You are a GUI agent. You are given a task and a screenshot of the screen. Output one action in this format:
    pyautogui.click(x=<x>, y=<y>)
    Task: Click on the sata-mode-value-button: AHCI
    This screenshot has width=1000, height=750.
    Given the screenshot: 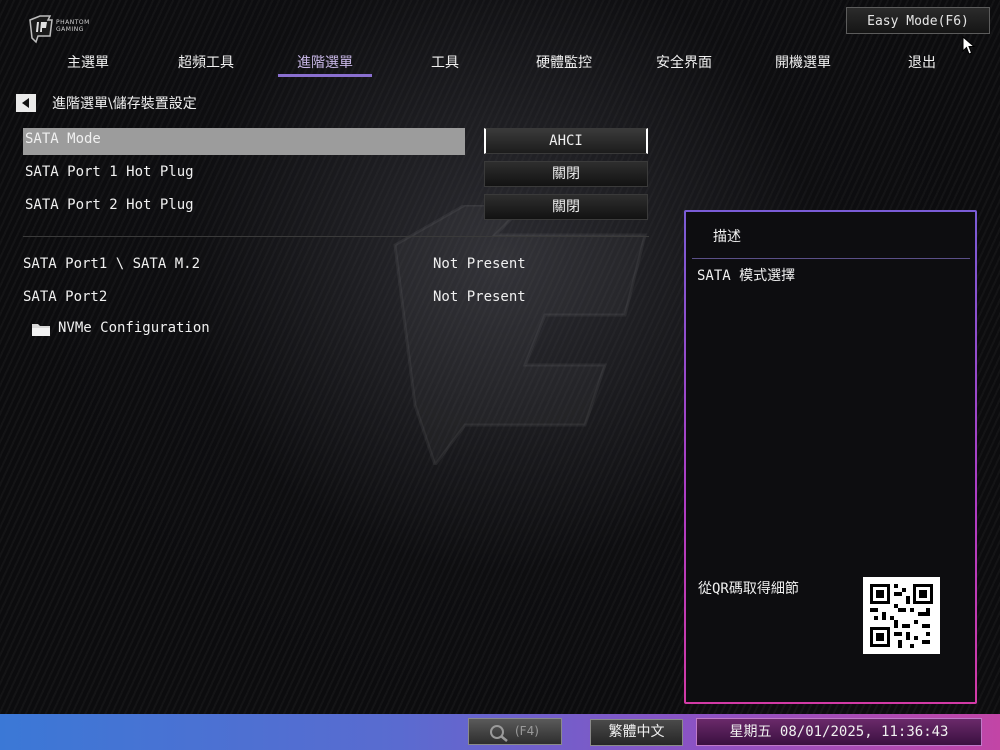 What is the action you would take?
    pyautogui.click(x=566, y=141)
    